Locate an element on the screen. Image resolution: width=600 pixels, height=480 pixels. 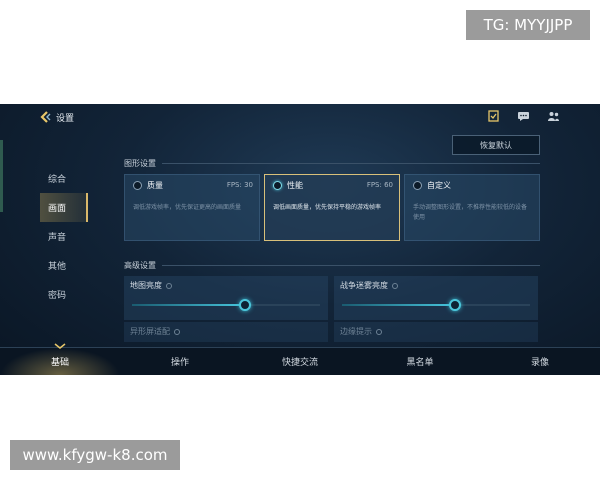
option-header: 质量 is located at coordinates (148, 185).